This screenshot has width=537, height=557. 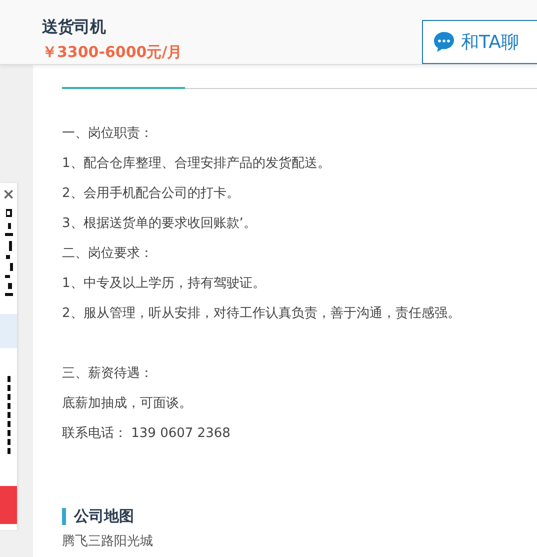 I want to click on job-title: 送货司机, so click(x=74, y=27).